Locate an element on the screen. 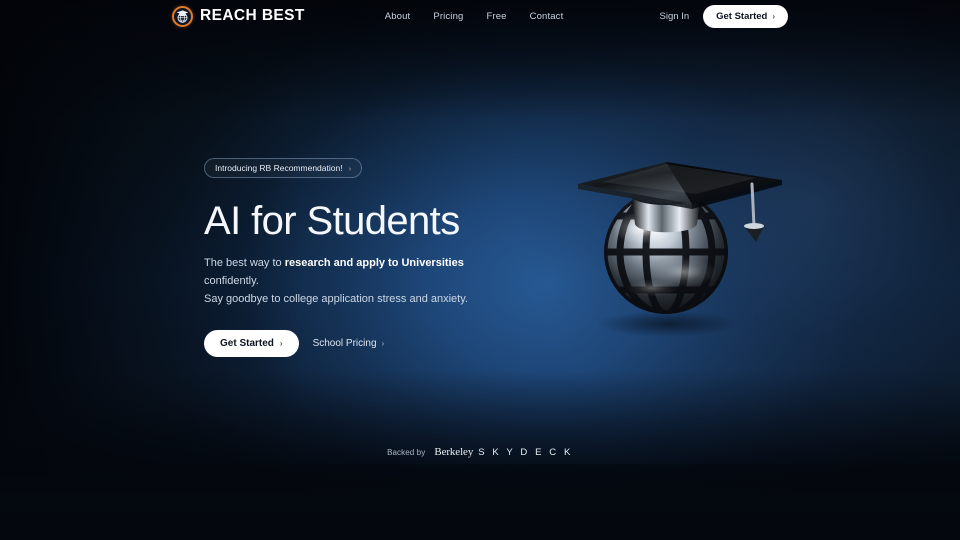 This screenshot has width=960, height=540. hero-artwork-graduation-globe is located at coordinates (681, 240).